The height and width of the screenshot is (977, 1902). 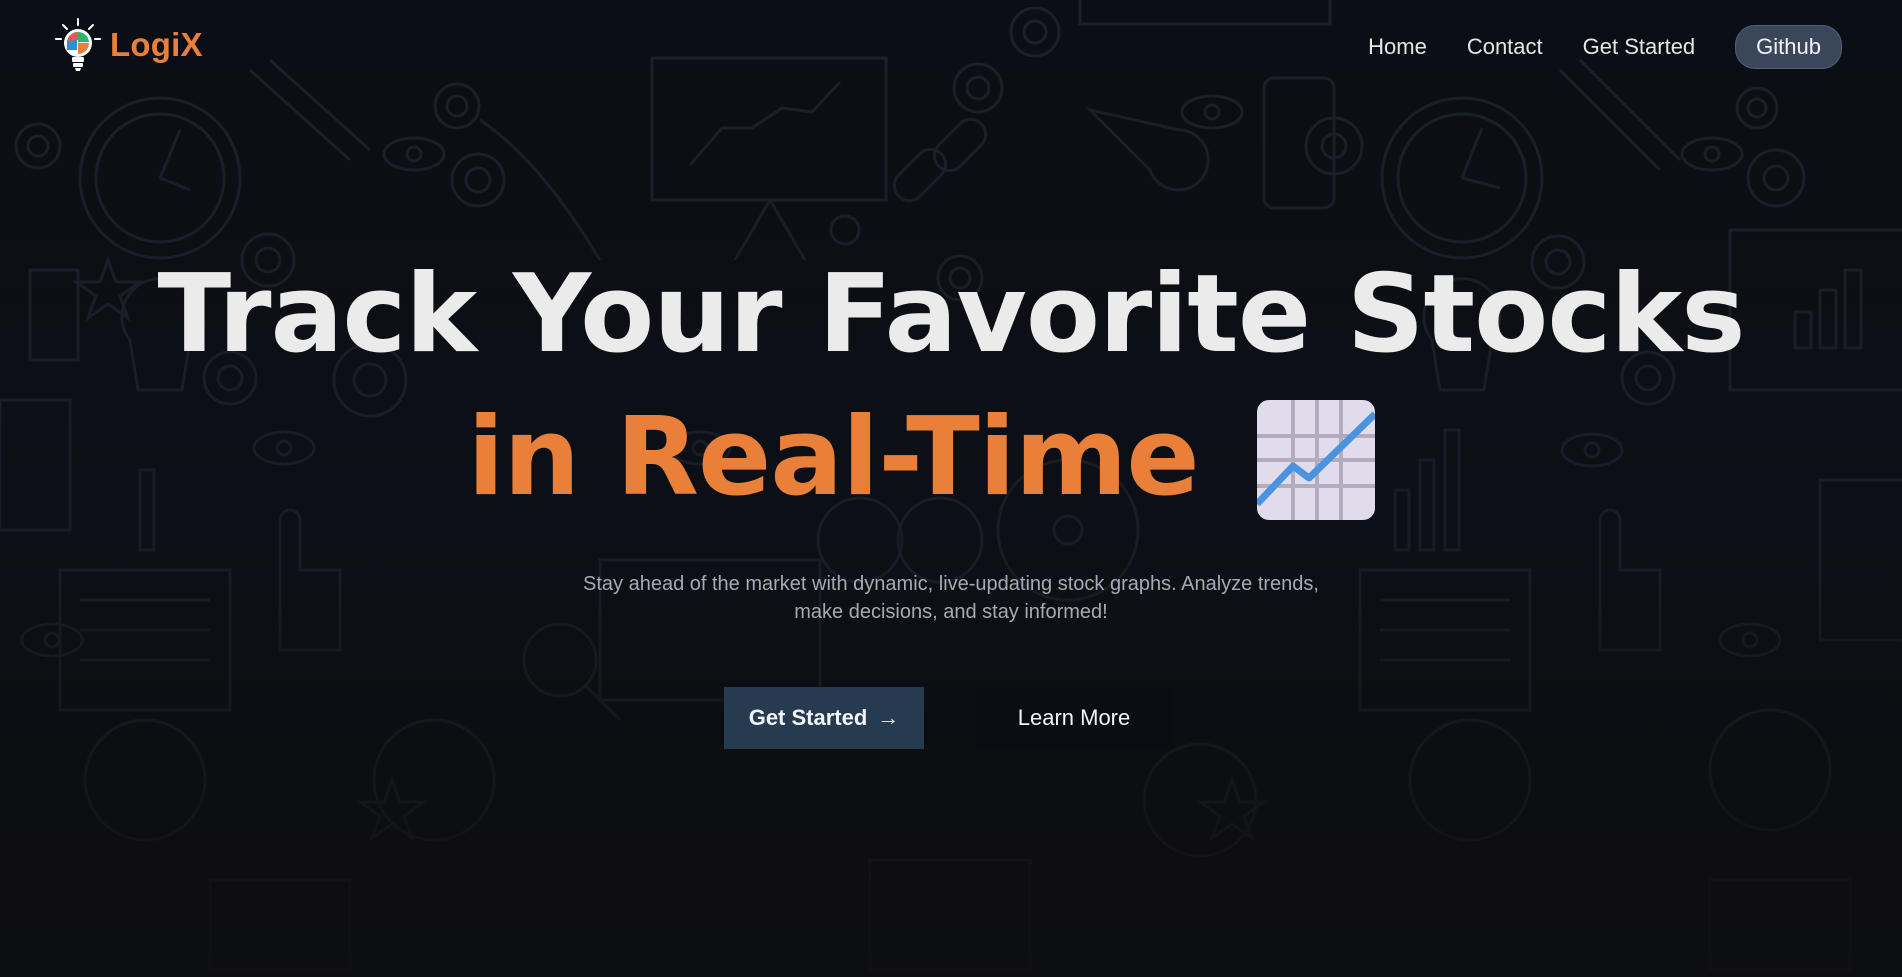 I want to click on top-navigation: Home Contact Get Started Github, so click(x=1585, y=47).